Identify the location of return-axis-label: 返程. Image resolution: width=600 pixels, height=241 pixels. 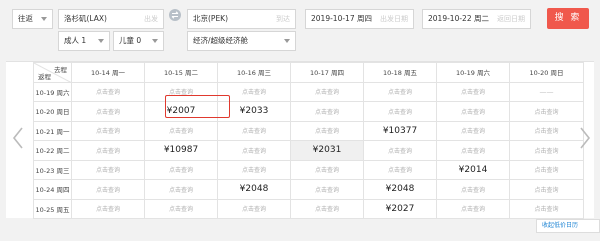
(44, 76).